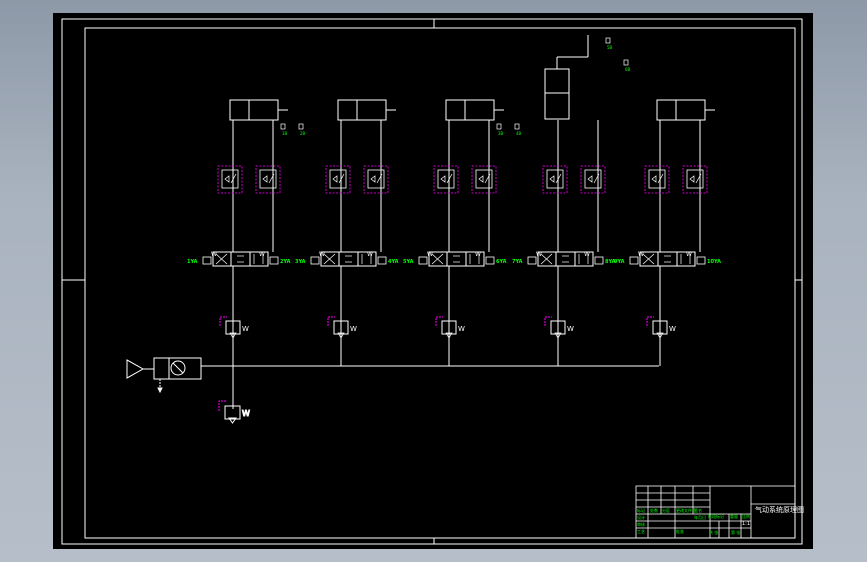 Image resolution: width=867 pixels, height=562 pixels. What do you see at coordinates (285, 133) in the screenshot?
I see `sensor-label: 1B` at bounding box center [285, 133].